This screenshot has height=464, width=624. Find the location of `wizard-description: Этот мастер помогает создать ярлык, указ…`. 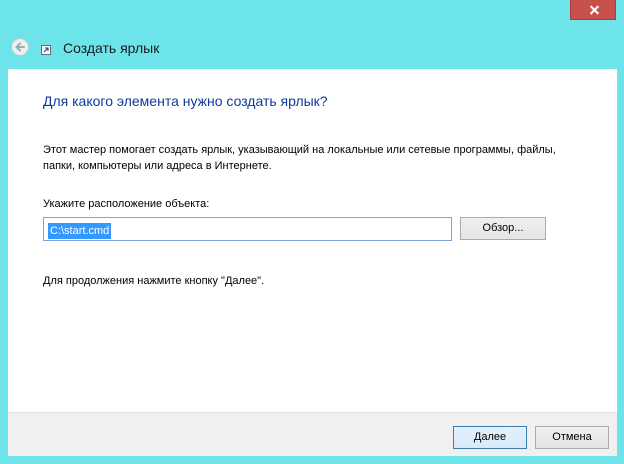

wizard-description: Этот мастер помогает создать ярлык, указ… is located at coordinates (299, 158).